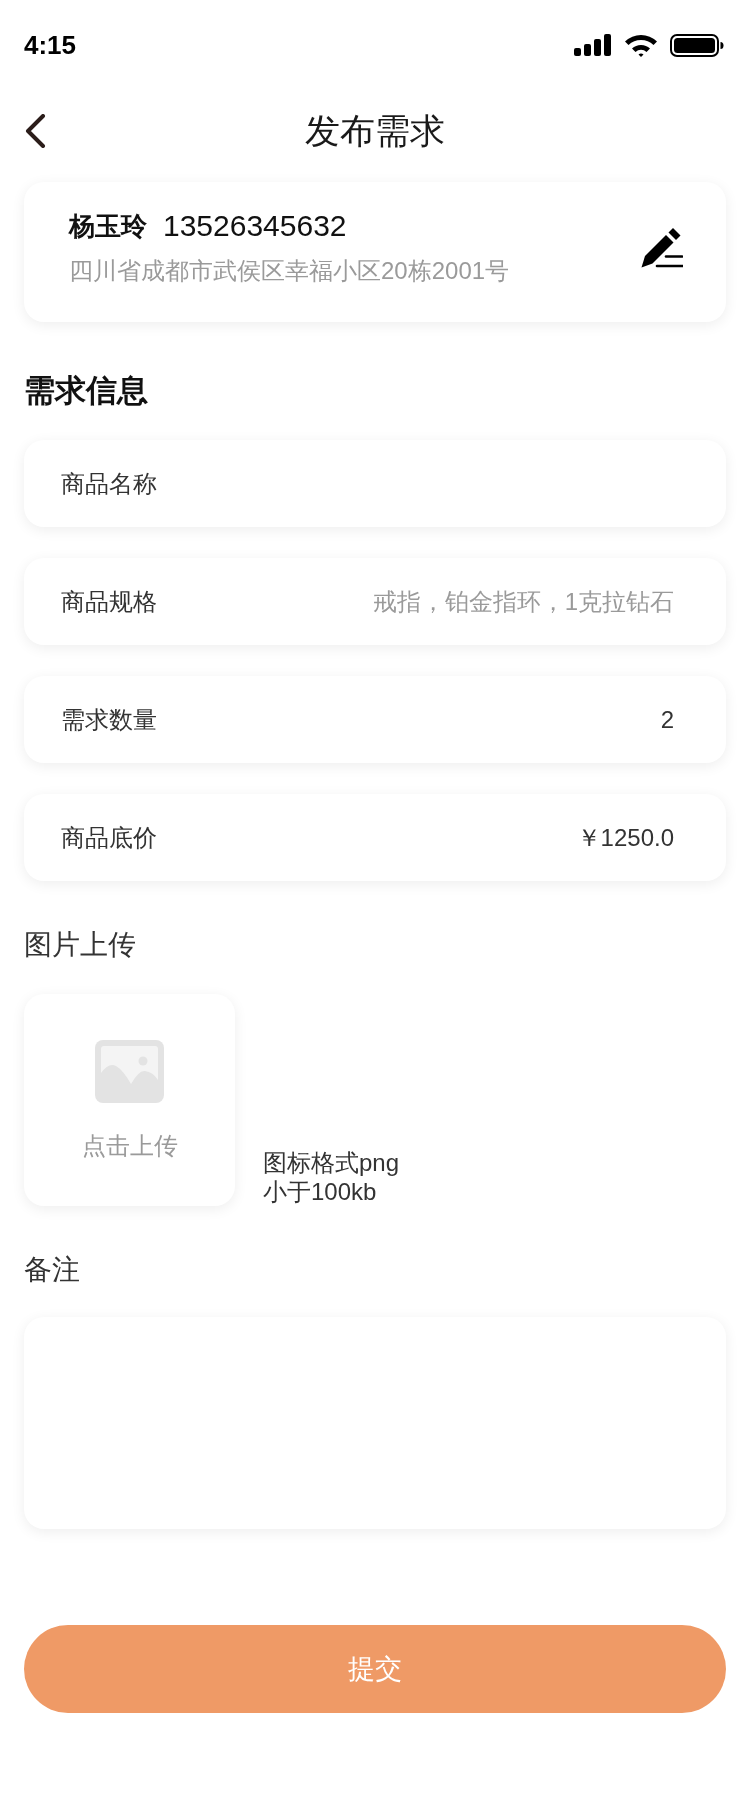 Image resolution: width=750 pixels, height=1820 pixels. I want to click on contact-address: 四川省成都市武侯区幸福小区20栋2001号, so click(289, 271).